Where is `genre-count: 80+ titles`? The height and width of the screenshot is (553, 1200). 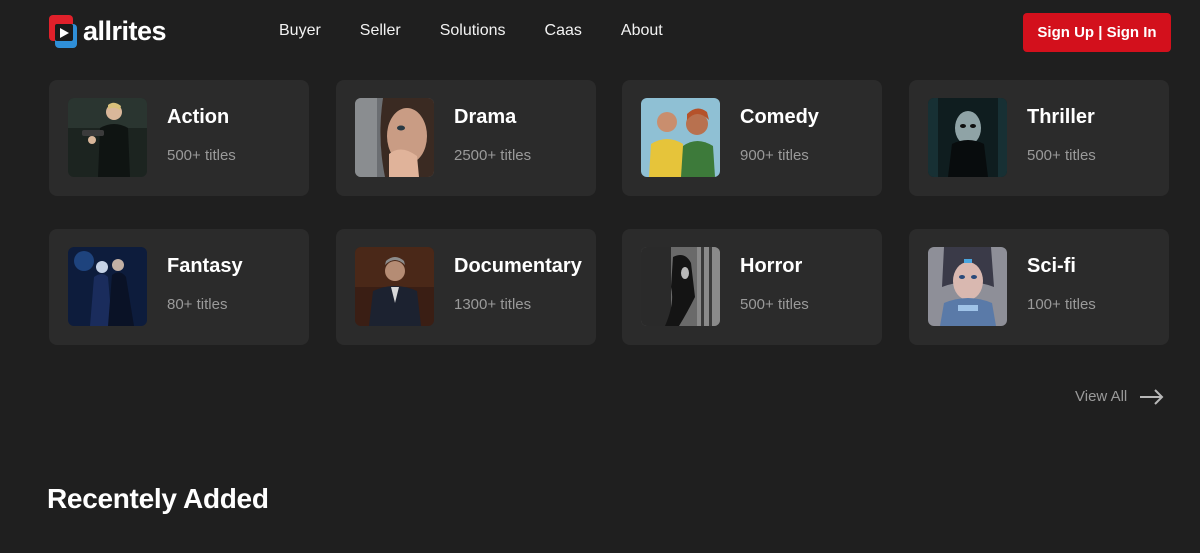
genre-count: 80+ titles is located at coordinates (197, 304).